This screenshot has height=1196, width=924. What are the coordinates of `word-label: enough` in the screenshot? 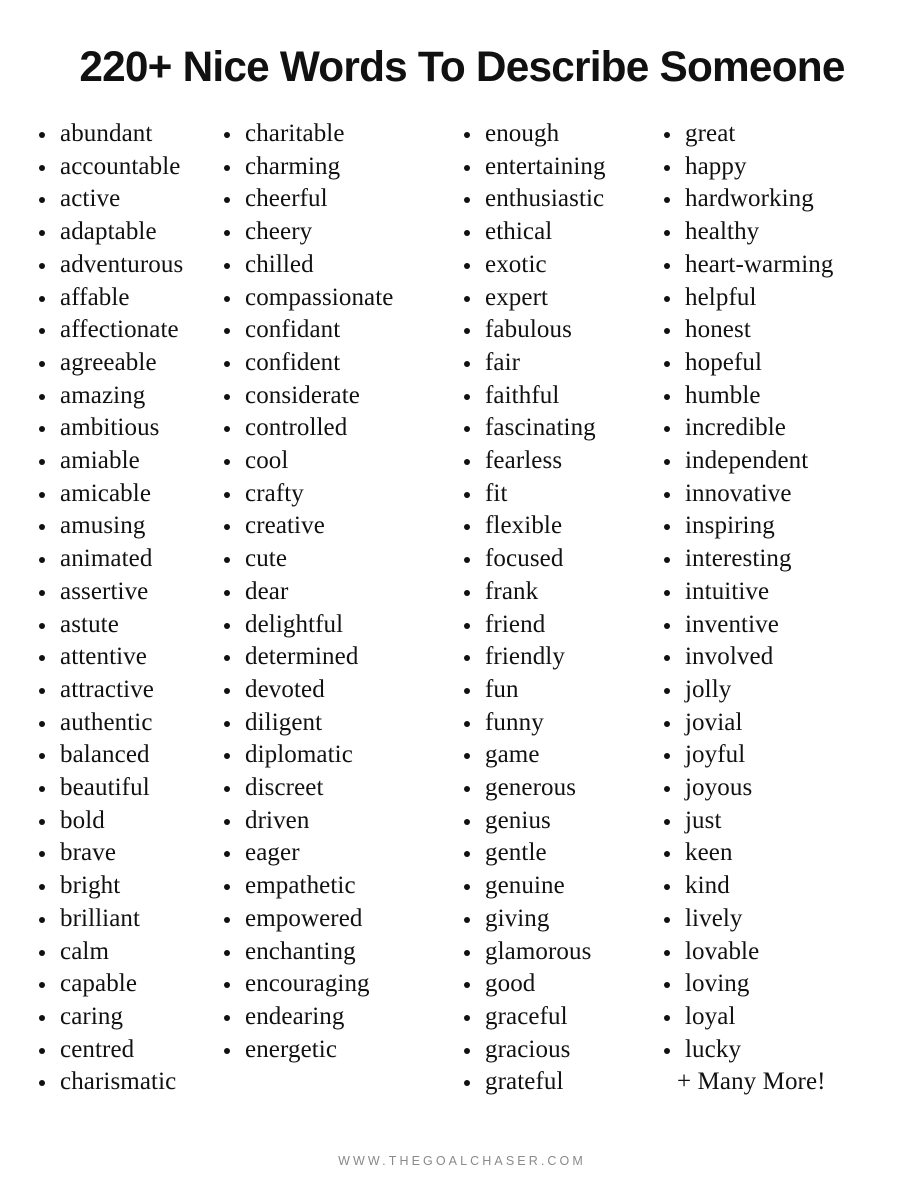 It's located at (522, 133).